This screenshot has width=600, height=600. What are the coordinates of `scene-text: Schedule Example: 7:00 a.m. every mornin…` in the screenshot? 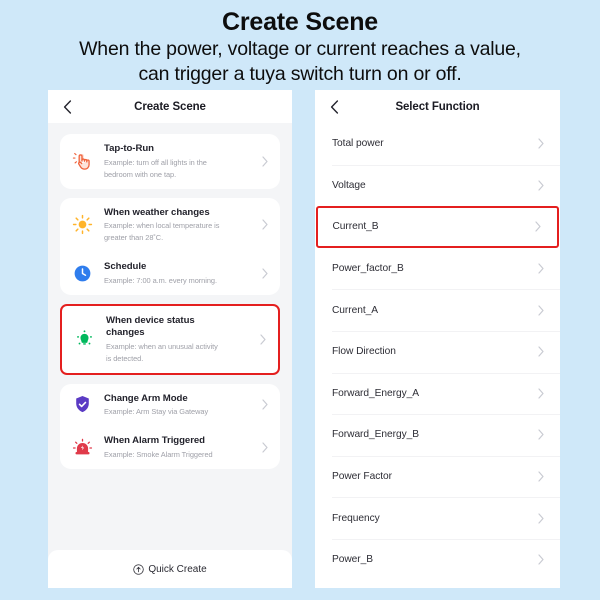 It's located at (180, 273).